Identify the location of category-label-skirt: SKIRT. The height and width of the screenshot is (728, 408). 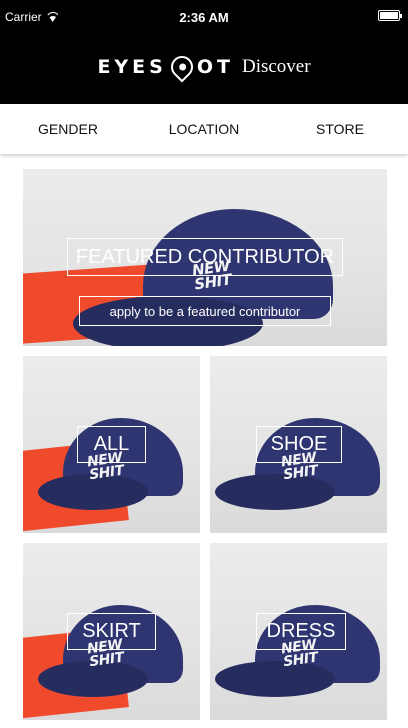
(111, 631).